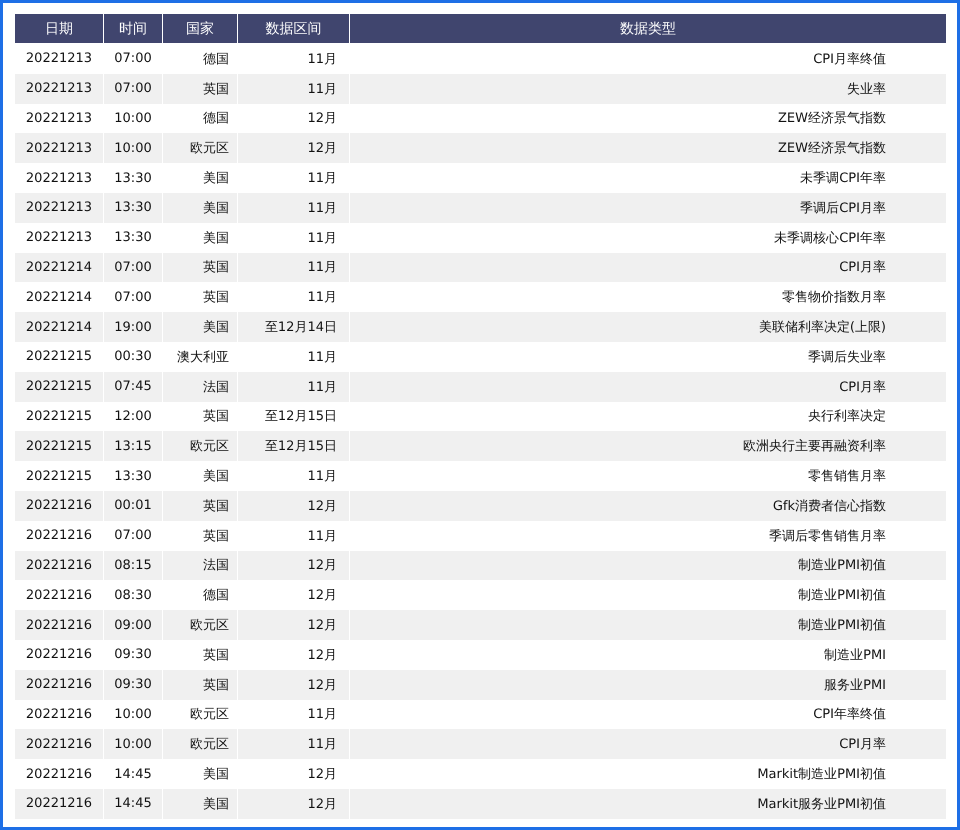 This screenshot has height=830, width=960. Describe the element at coordinates (294, 29) in the screenshot. I see `column-header: 数据区间` at that location.